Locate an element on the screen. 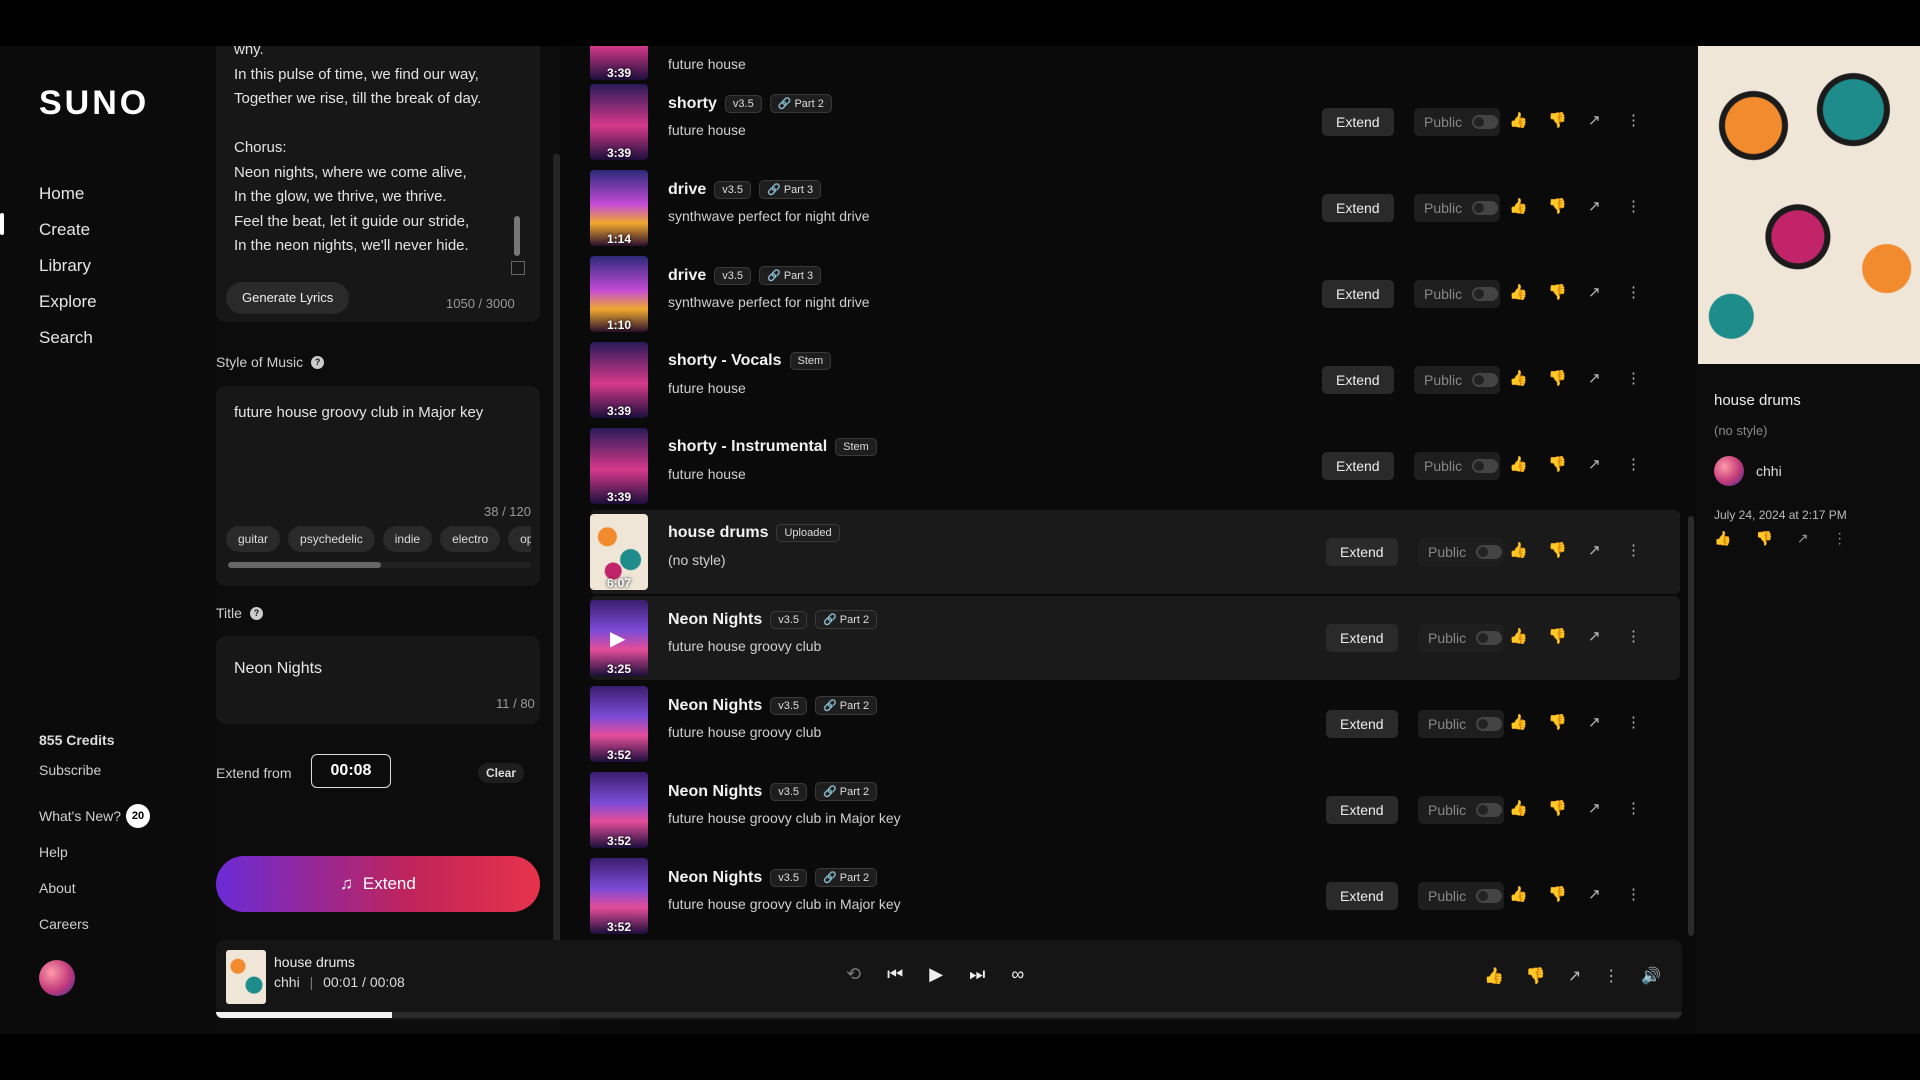  about-link: About is located at coordinates (94, 888).